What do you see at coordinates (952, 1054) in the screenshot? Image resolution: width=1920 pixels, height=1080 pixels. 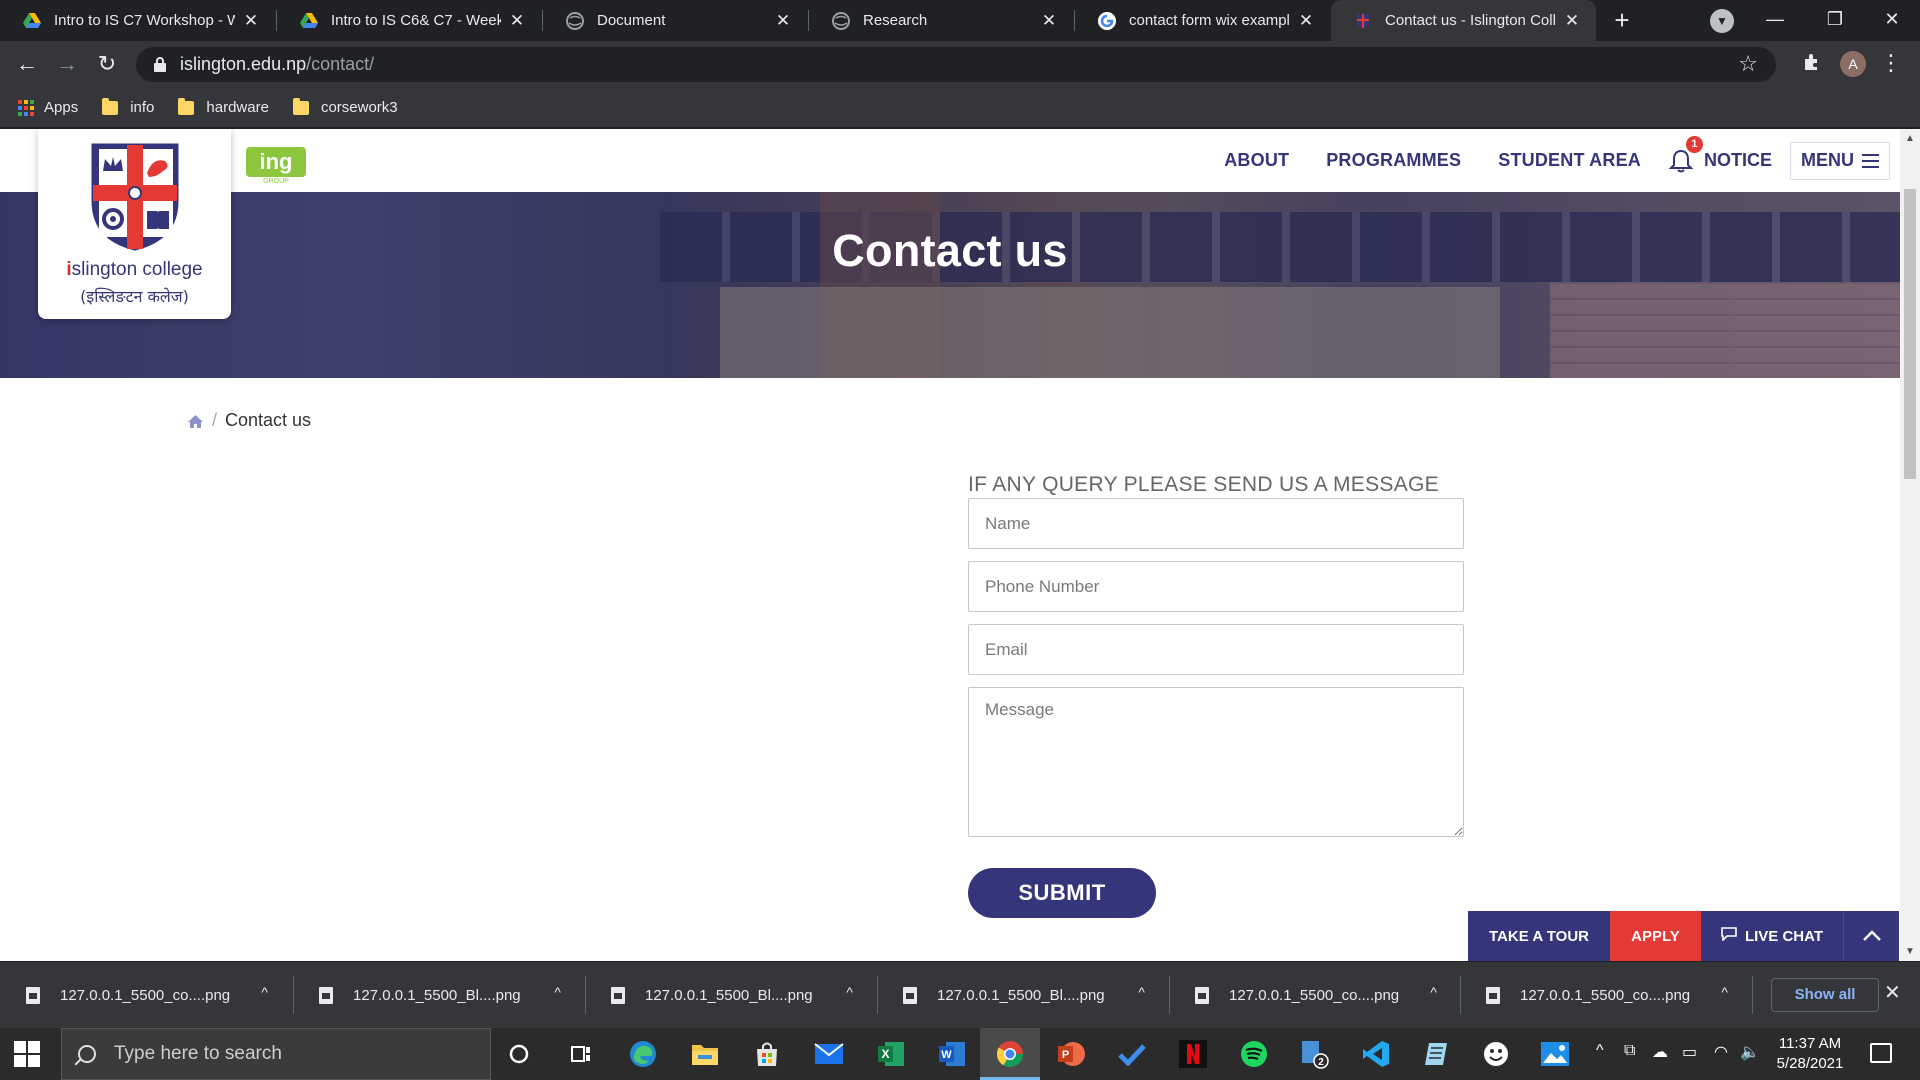 I see `word-icon: W` at bounding box center [952, 1054].